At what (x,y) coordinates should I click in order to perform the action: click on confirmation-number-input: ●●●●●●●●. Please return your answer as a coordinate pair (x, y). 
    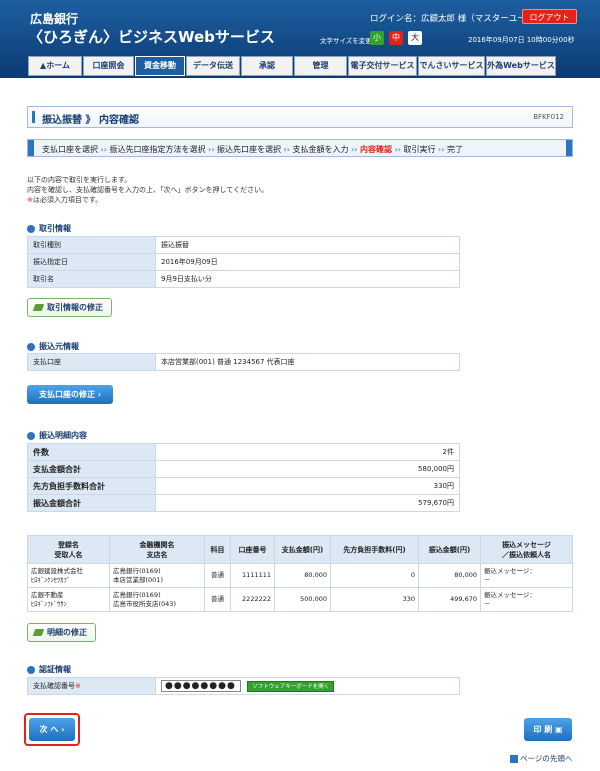
    Looking at the image, I should click on (201, 686).